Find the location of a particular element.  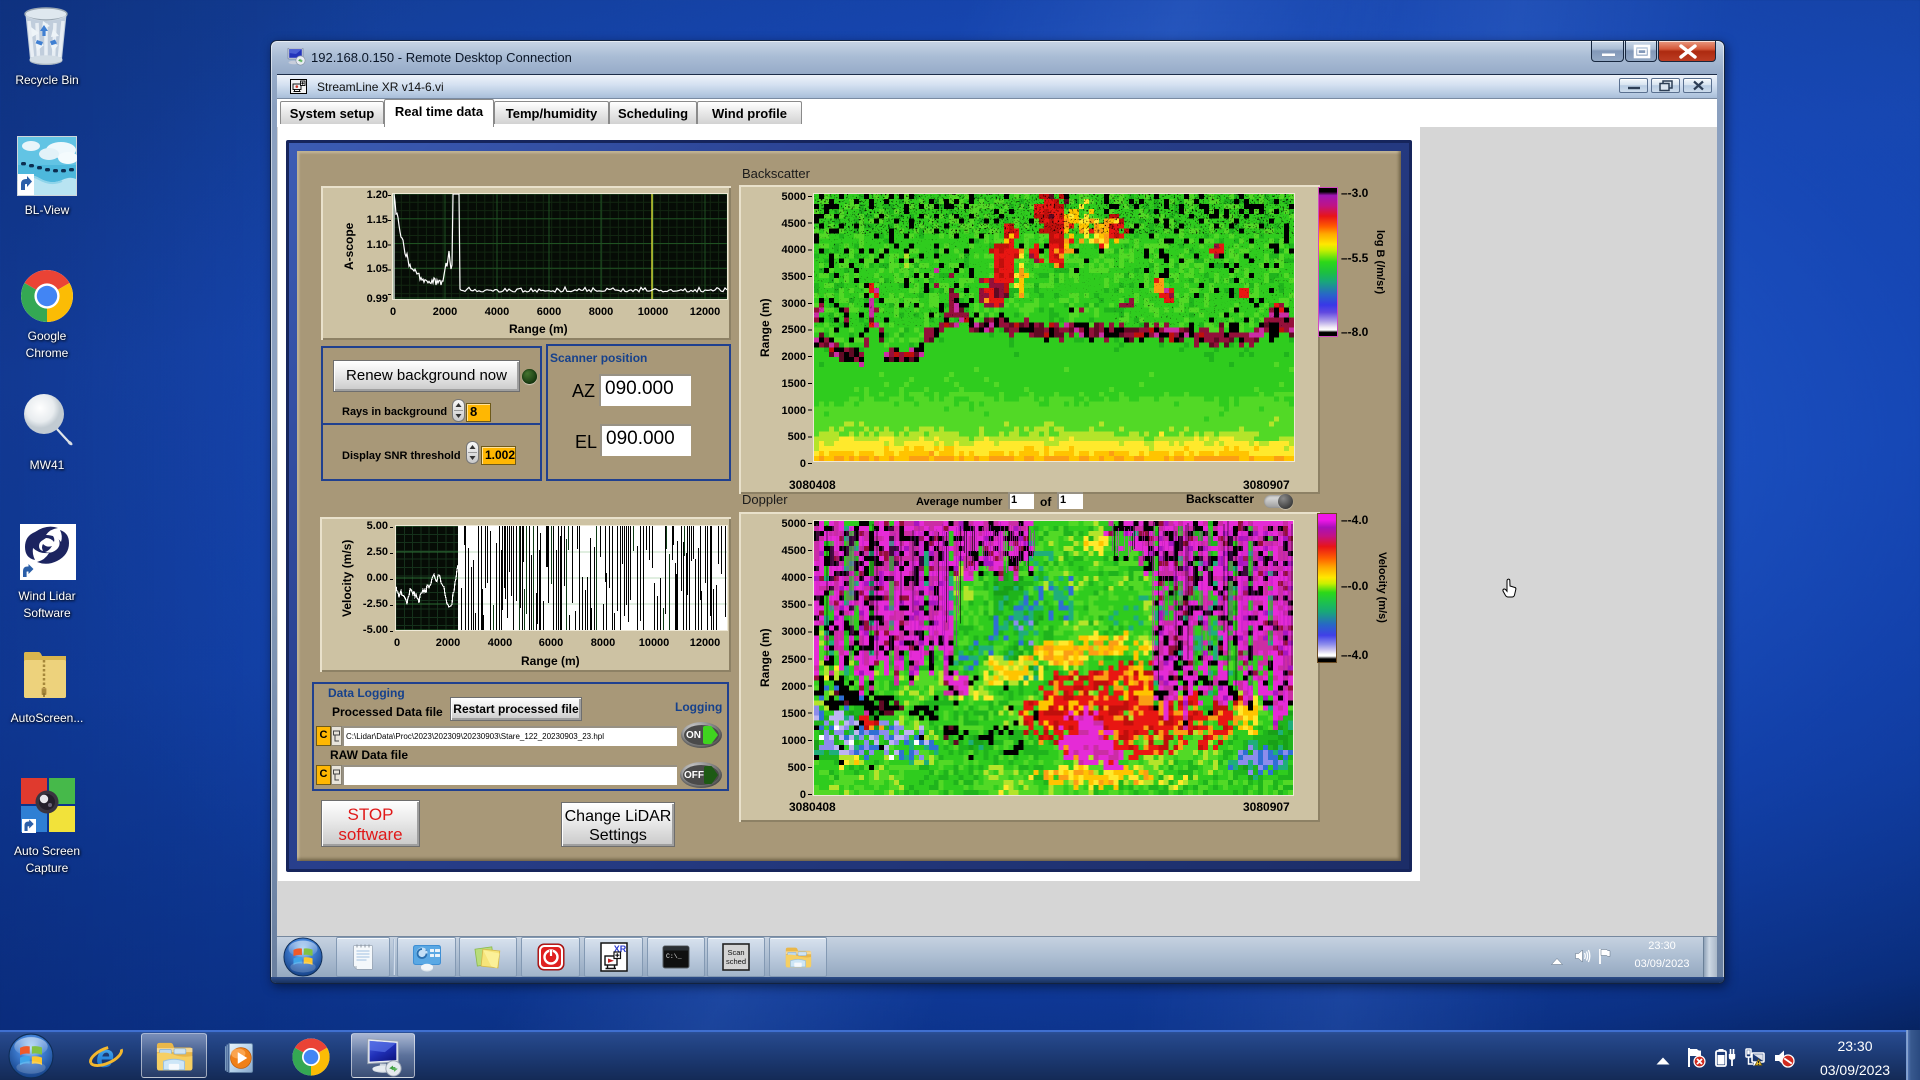

svg-text: C:\_ is located at coordinates (674, 956).